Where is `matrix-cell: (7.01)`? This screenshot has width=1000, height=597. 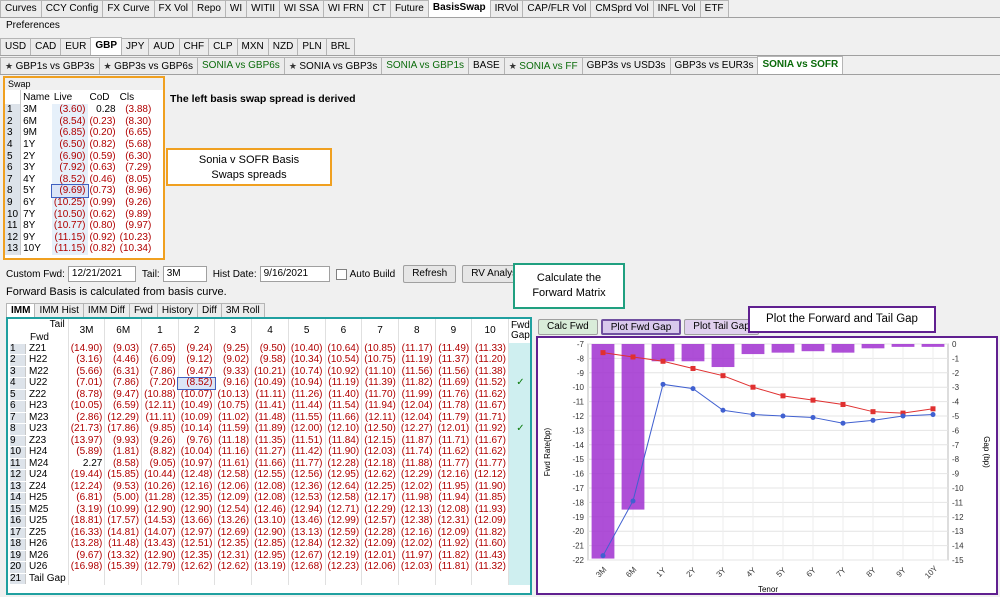
matrix-cell: (7.01) is located at coordinates (87, 383).